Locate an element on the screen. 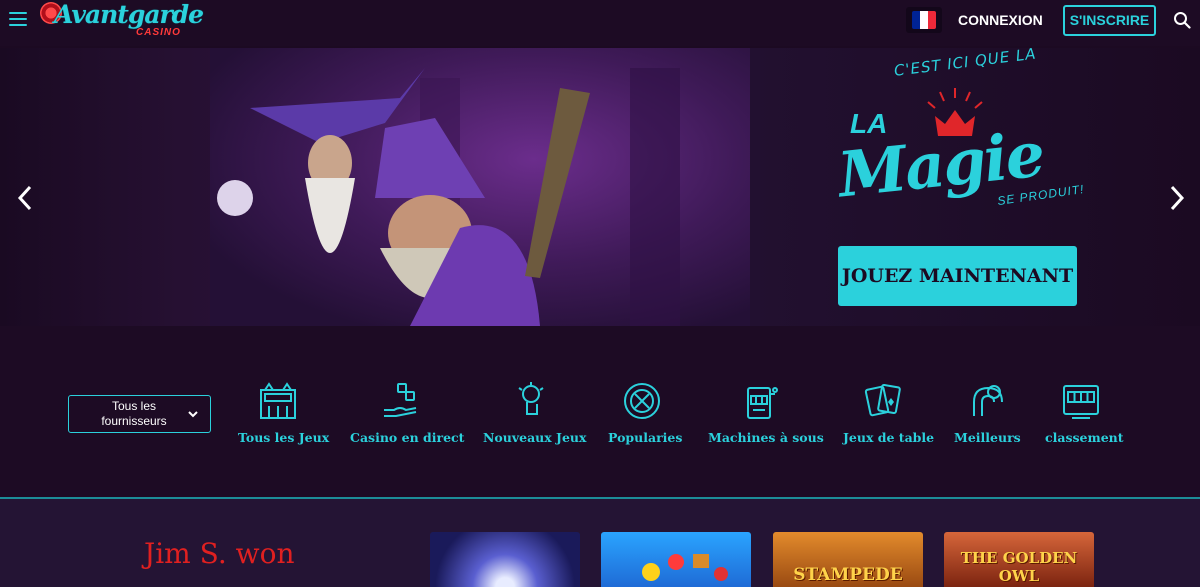 The width and height of the screenshot is (1200, 587). category-label: Casino en direct is located at coordinates (407, 437).